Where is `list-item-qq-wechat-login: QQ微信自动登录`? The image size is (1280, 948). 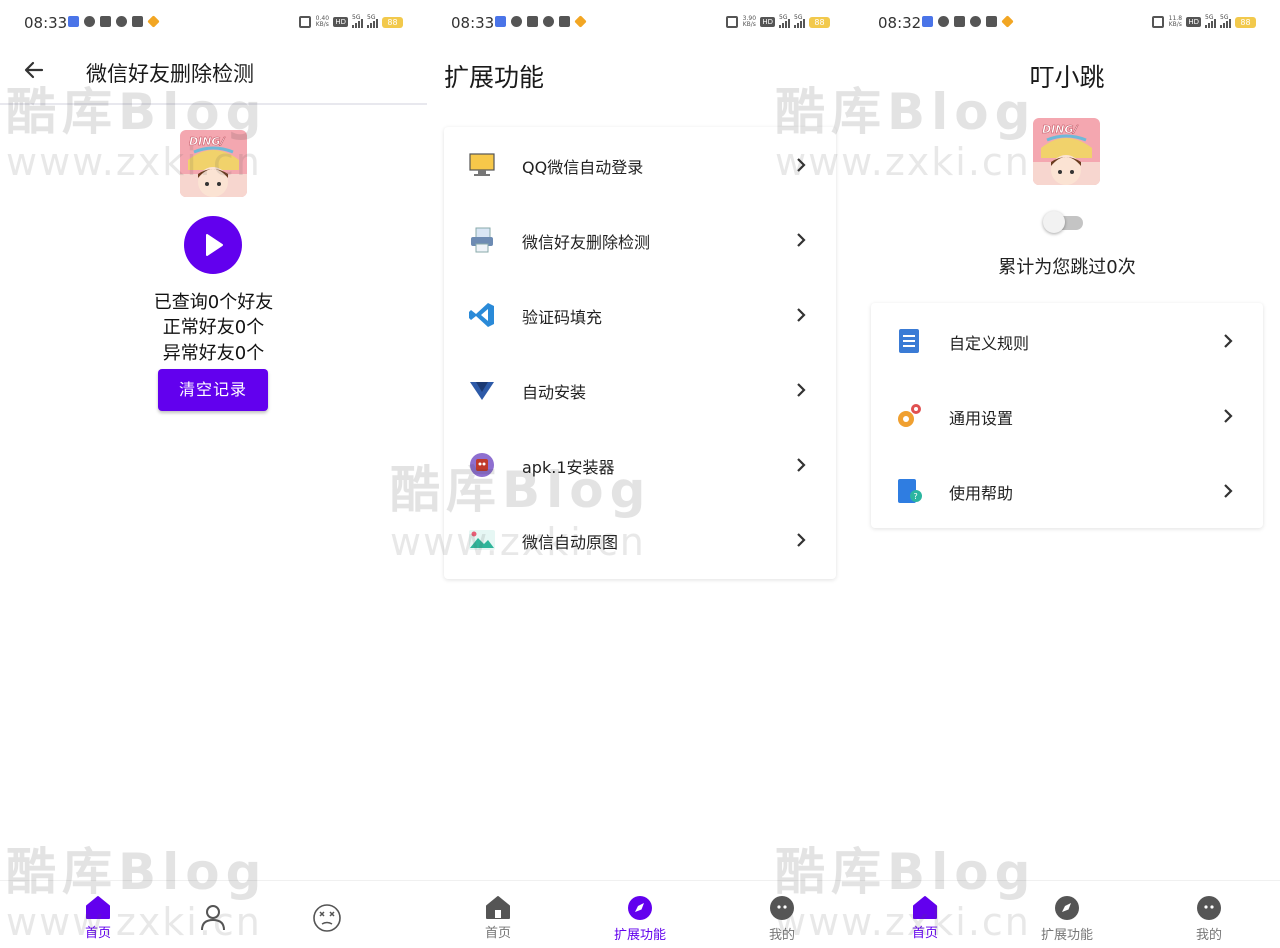 list-item-qq-wechat-login: QQ微信自动登录 is located at coordinates (640, 164).